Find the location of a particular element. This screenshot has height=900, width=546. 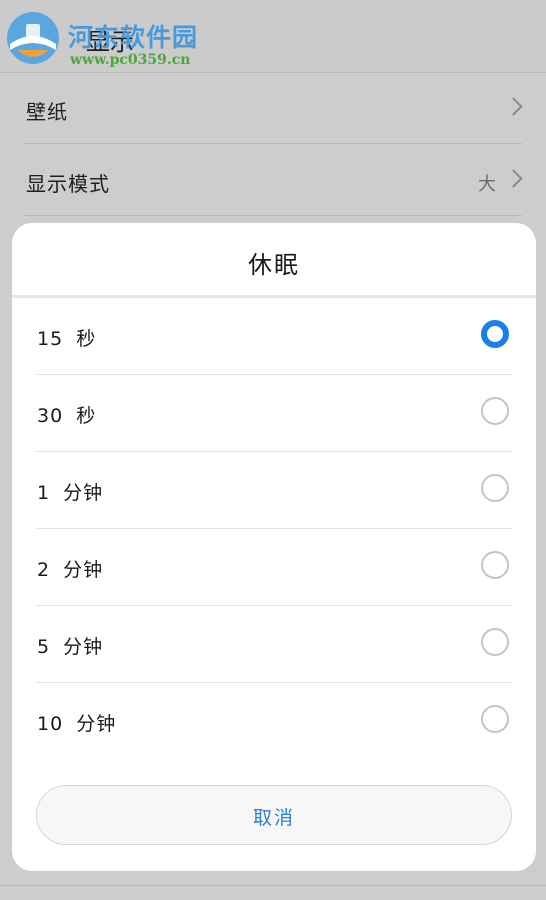

settings-item-display-mode: 显示模式 大 is located at coordinates (273, 180).